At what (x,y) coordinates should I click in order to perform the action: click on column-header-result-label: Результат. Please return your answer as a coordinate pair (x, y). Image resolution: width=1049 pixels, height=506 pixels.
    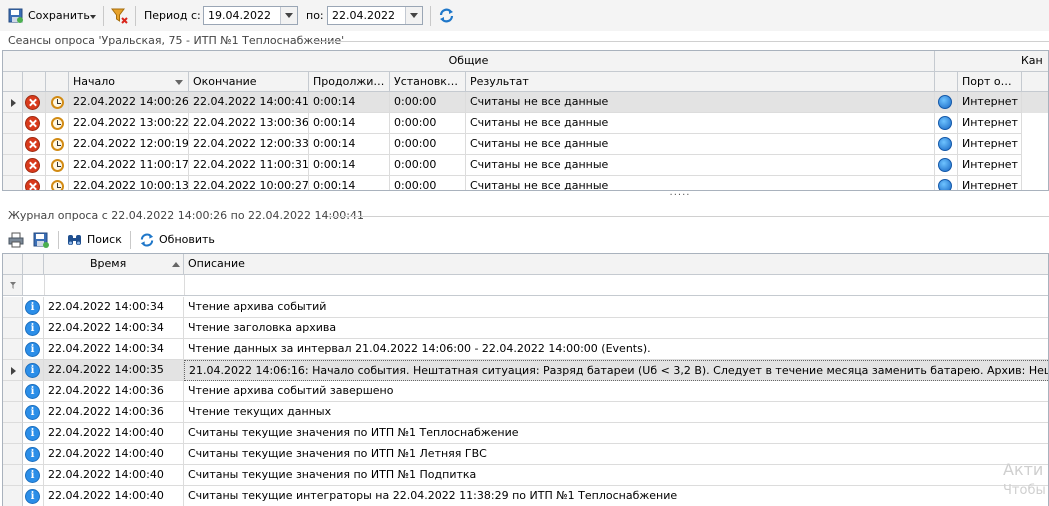
    Looking at the image, I should click on (499, 81).